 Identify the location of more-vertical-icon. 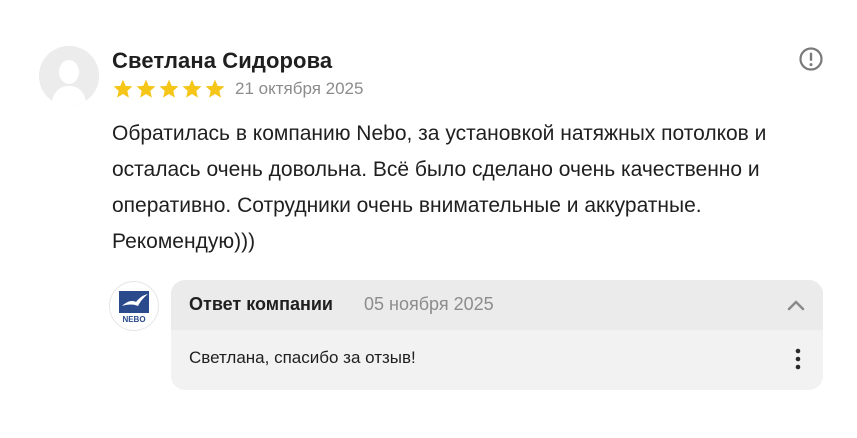
(798, 359).